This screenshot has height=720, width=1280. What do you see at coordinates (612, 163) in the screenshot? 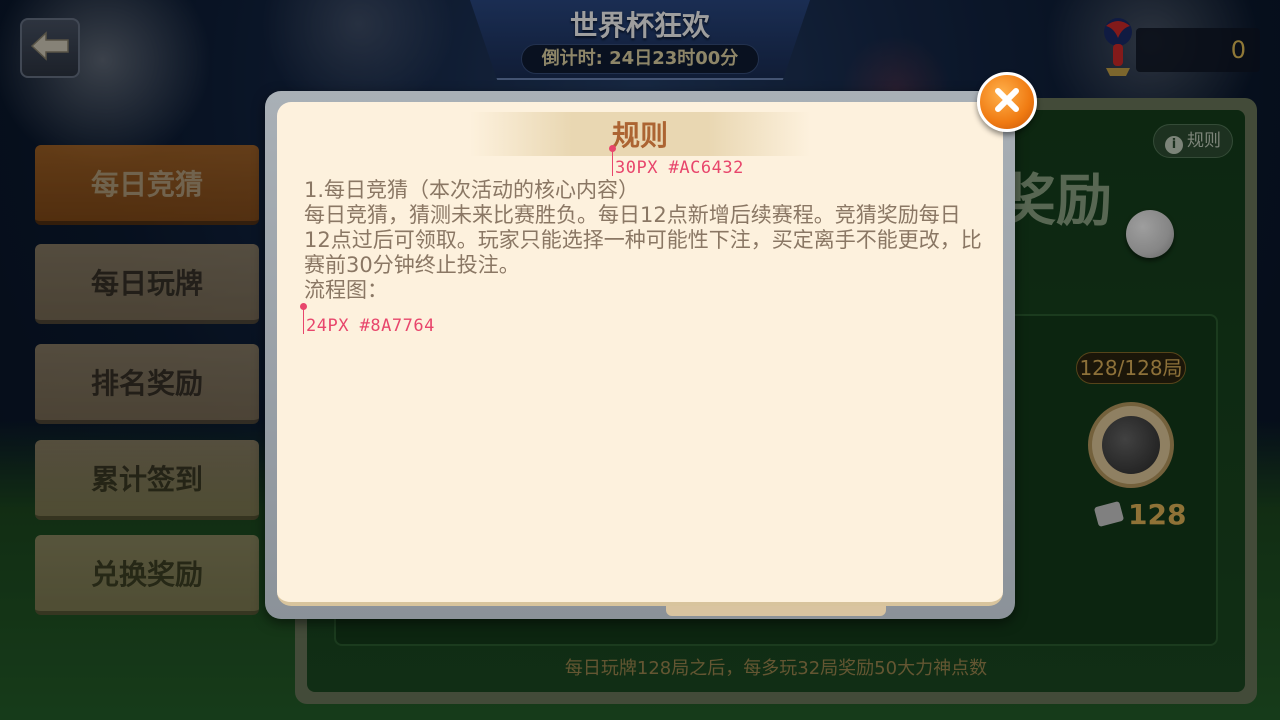
I see `annotation-line-title` at bounding box center [612, 163].